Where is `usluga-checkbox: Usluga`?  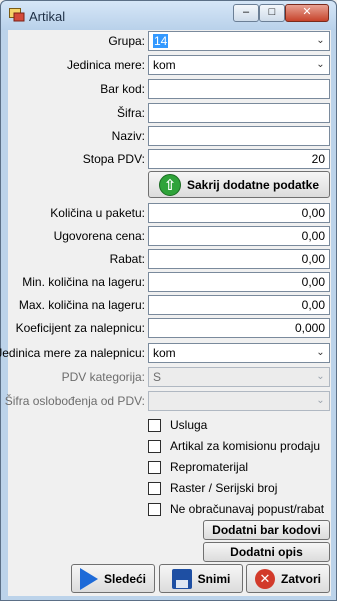 usluga-checkbox: Usluga is located at coordinates (177, 425).